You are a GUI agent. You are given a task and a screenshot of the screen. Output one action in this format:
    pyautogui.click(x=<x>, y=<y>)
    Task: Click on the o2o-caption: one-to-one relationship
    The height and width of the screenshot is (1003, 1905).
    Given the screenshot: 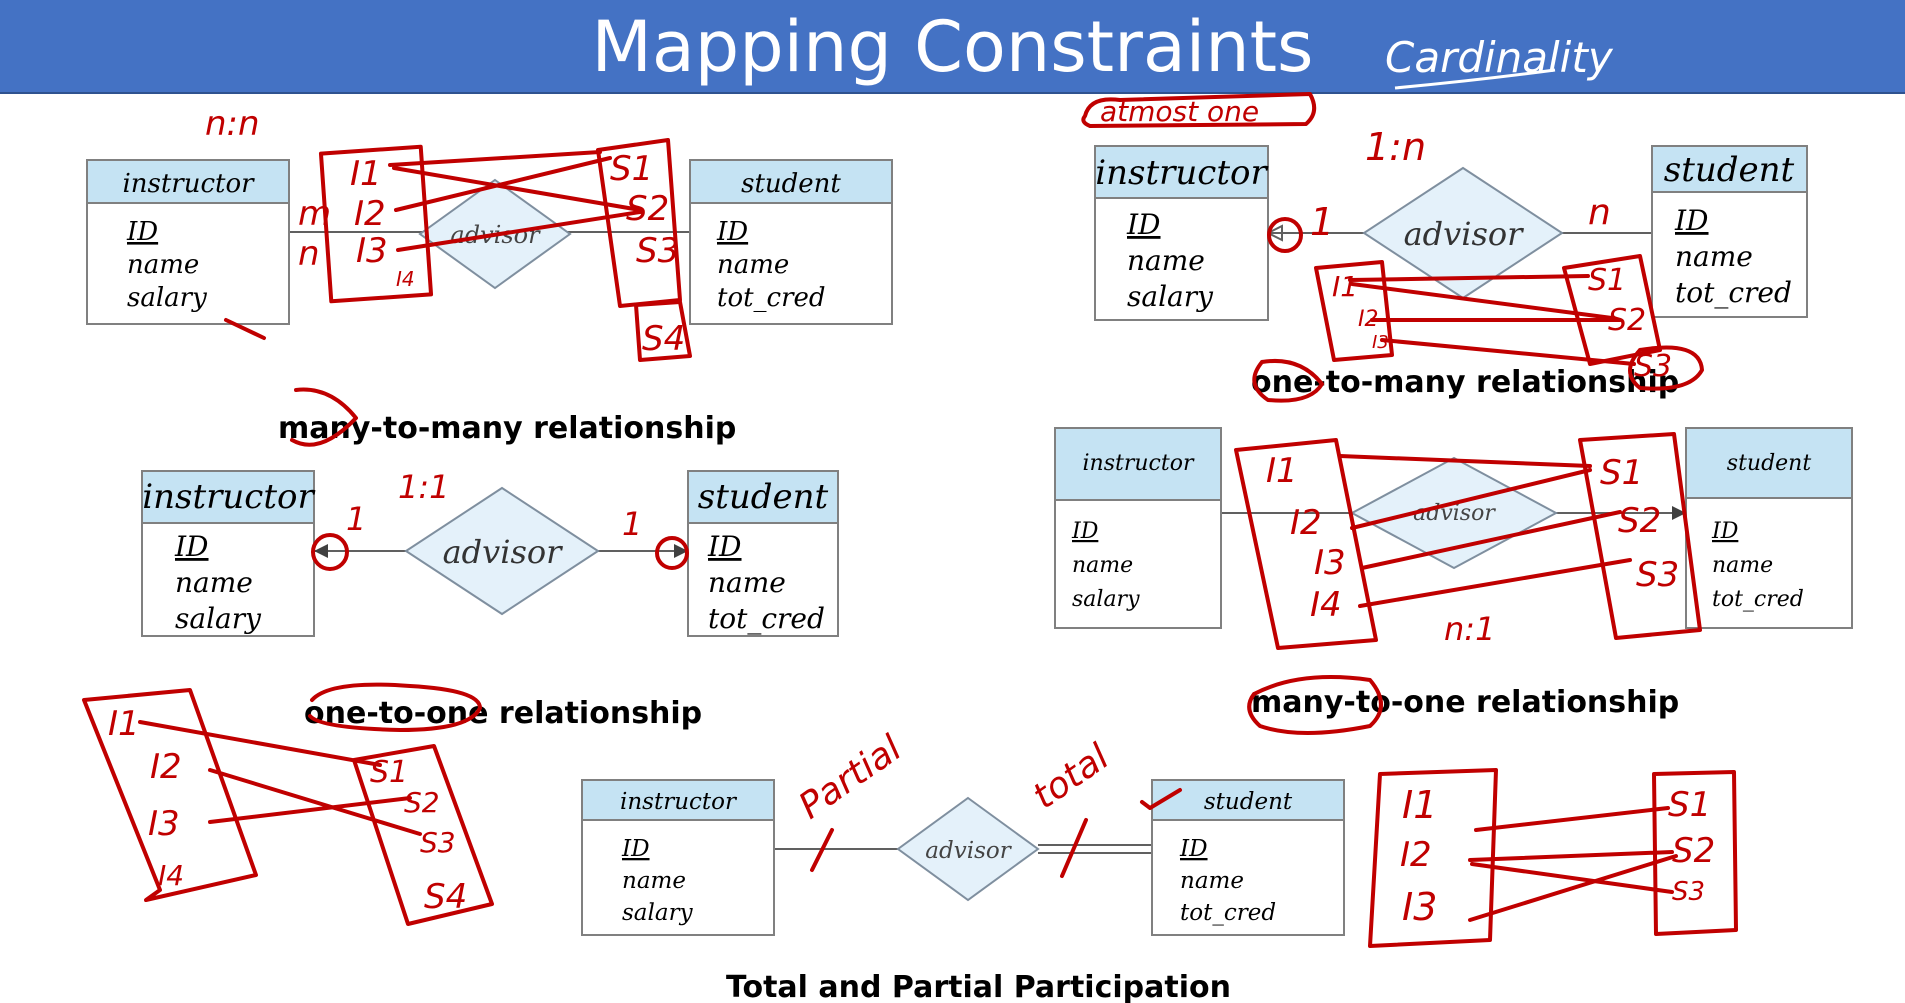 What is the action you would take?
    pyautogui.click(x=503, y=713)
    